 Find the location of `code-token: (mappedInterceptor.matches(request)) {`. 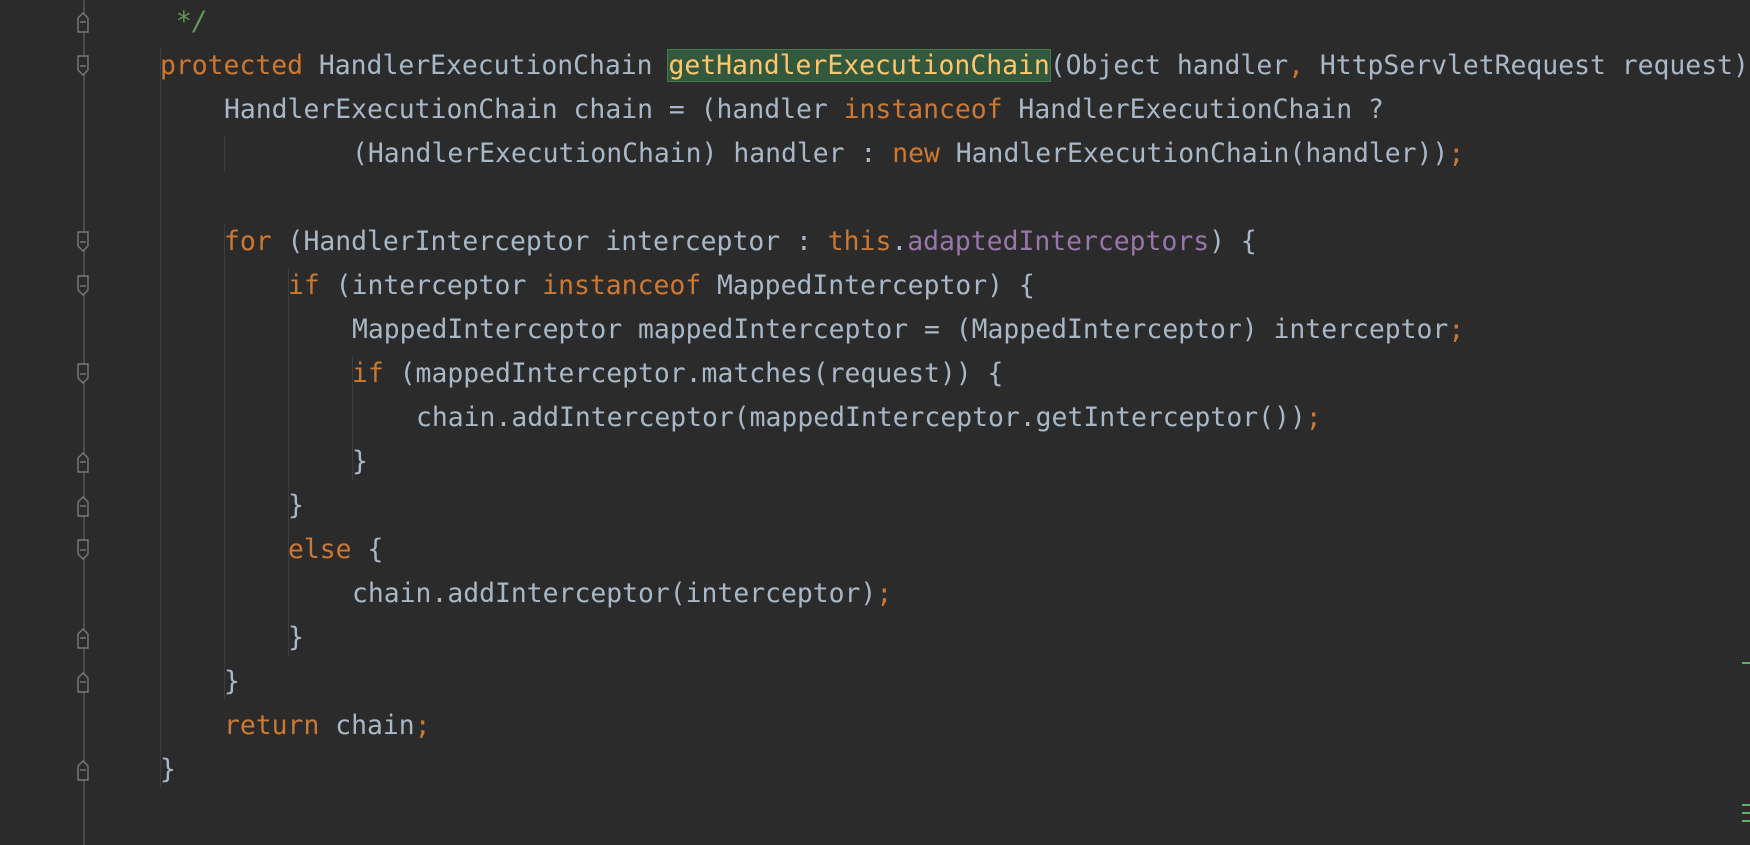

code-token: (mappedInterceptor.matches(request)) { is located at coordinates (693, 373).